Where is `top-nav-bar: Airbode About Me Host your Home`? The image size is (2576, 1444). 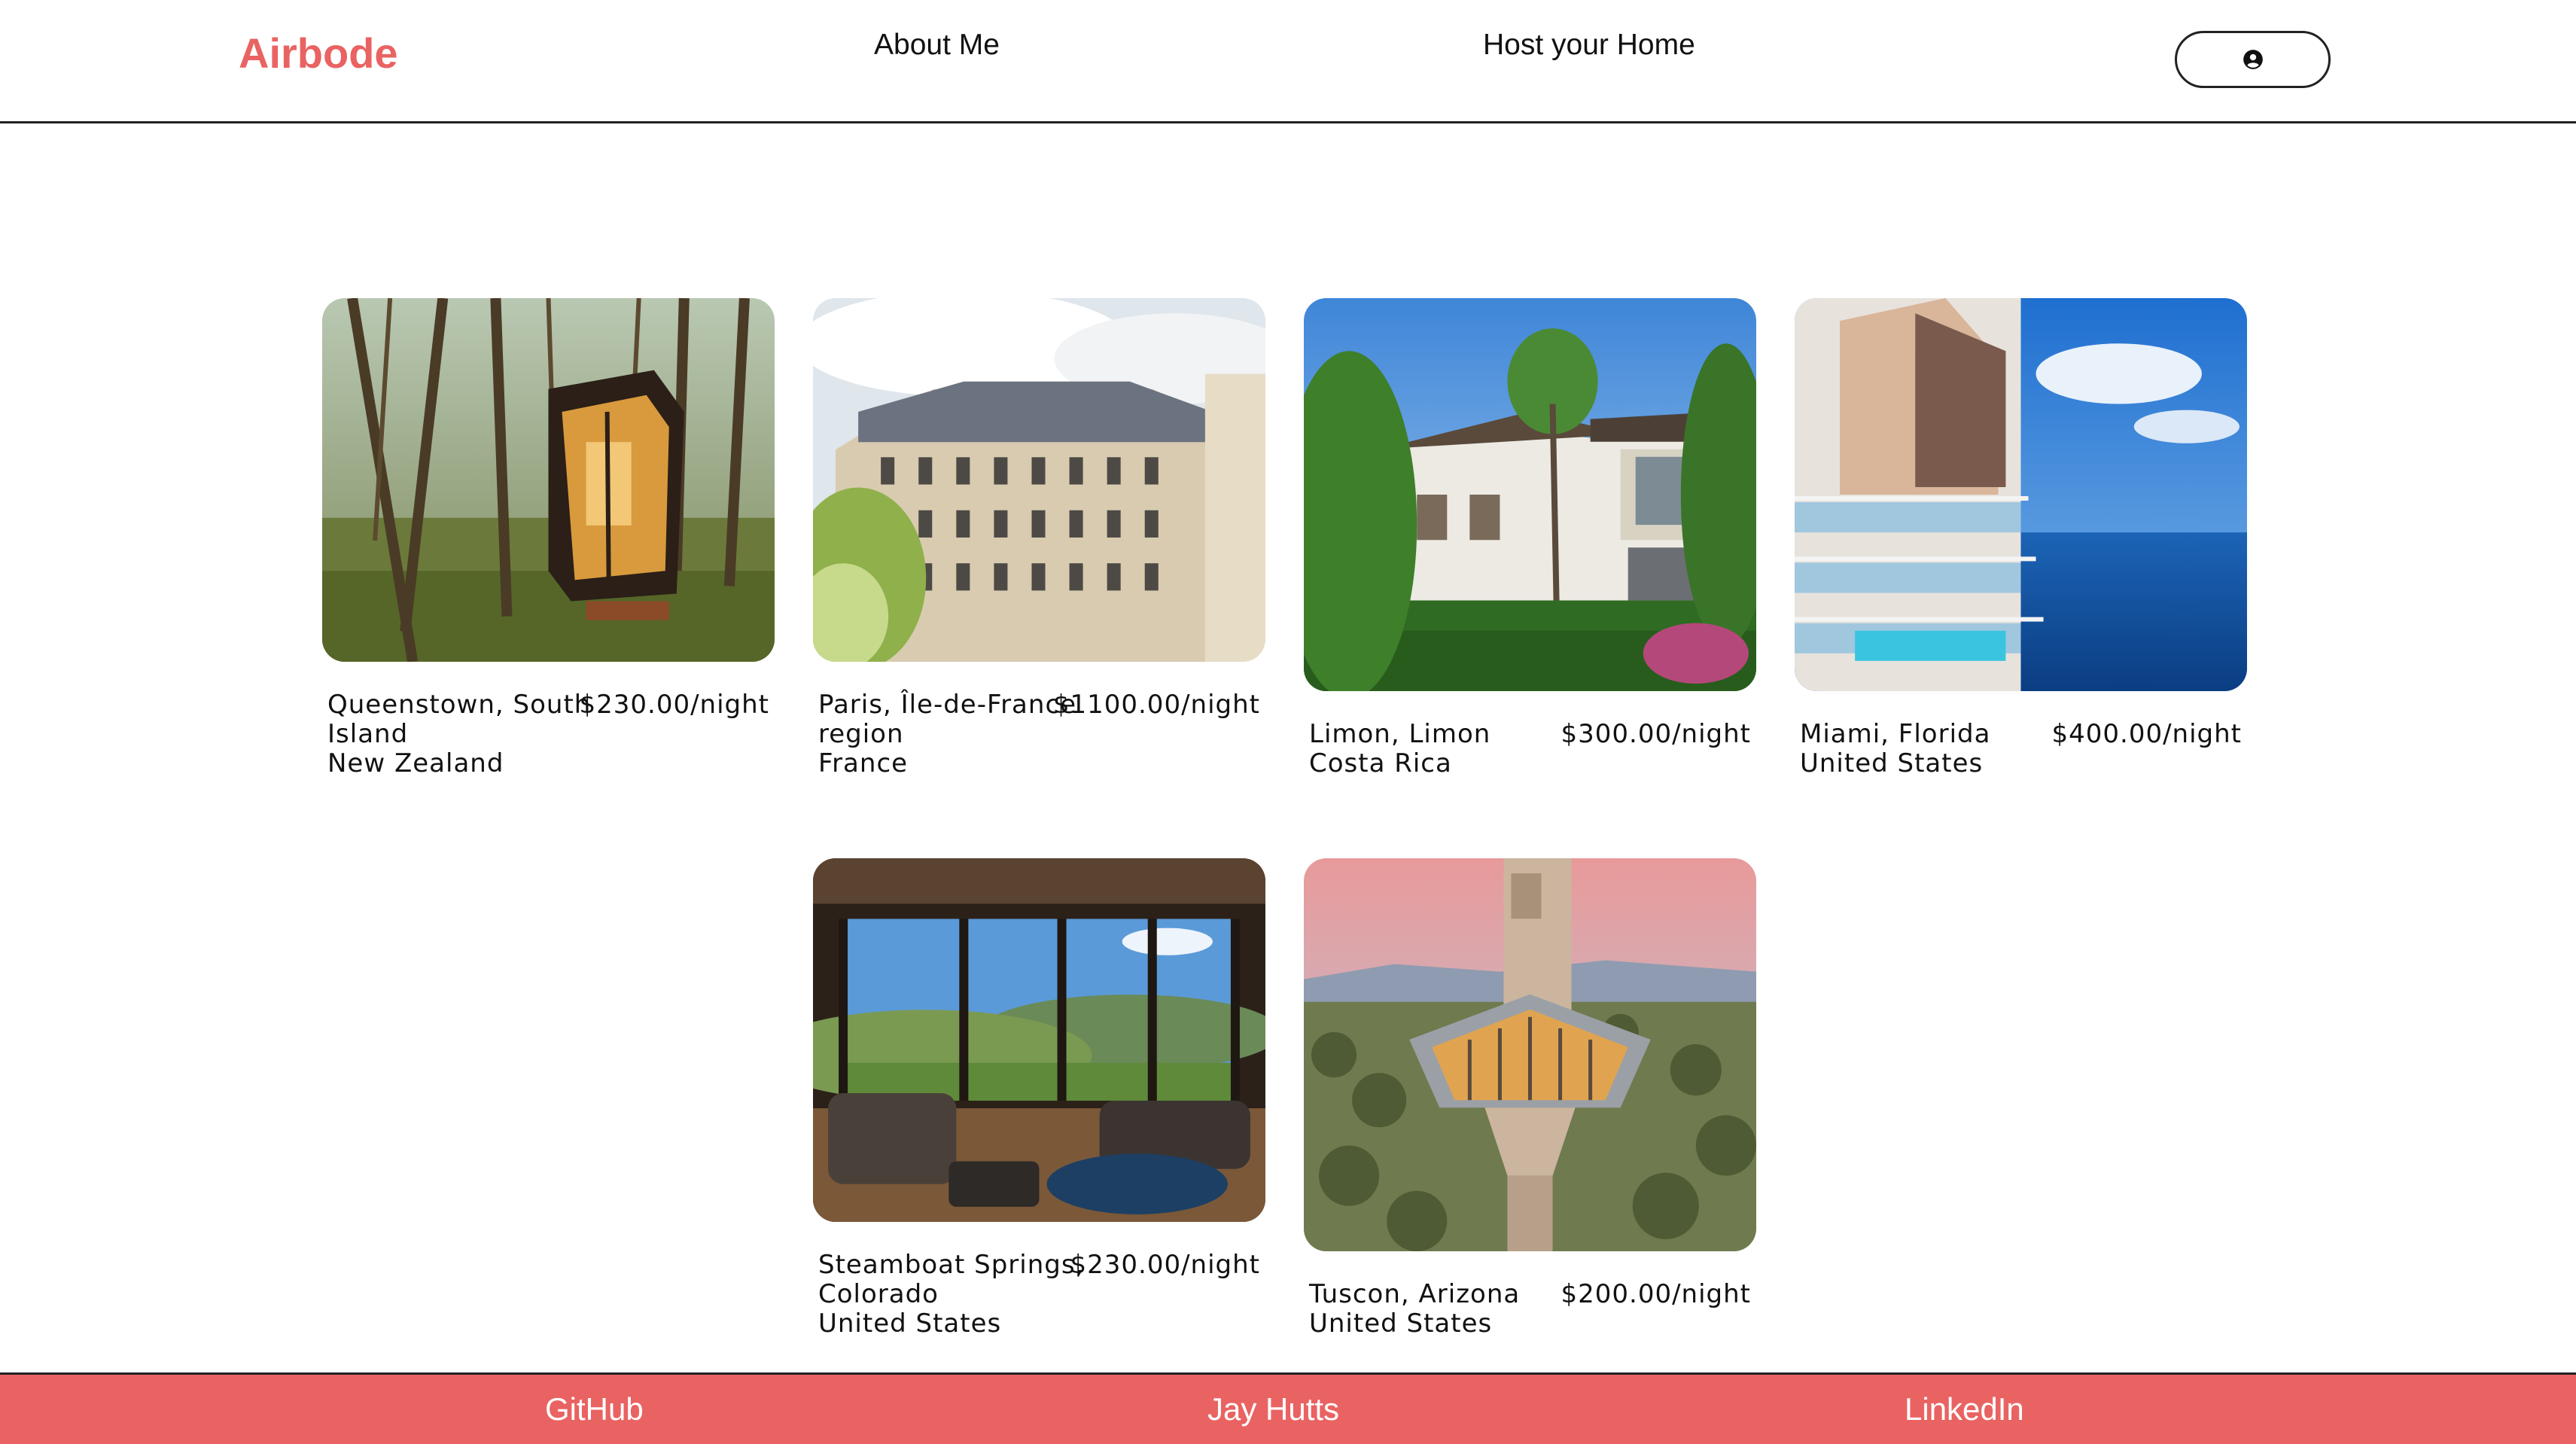 top-nav-bar: Airbode About Me Host your Home is located at coordinates (1288, 62).